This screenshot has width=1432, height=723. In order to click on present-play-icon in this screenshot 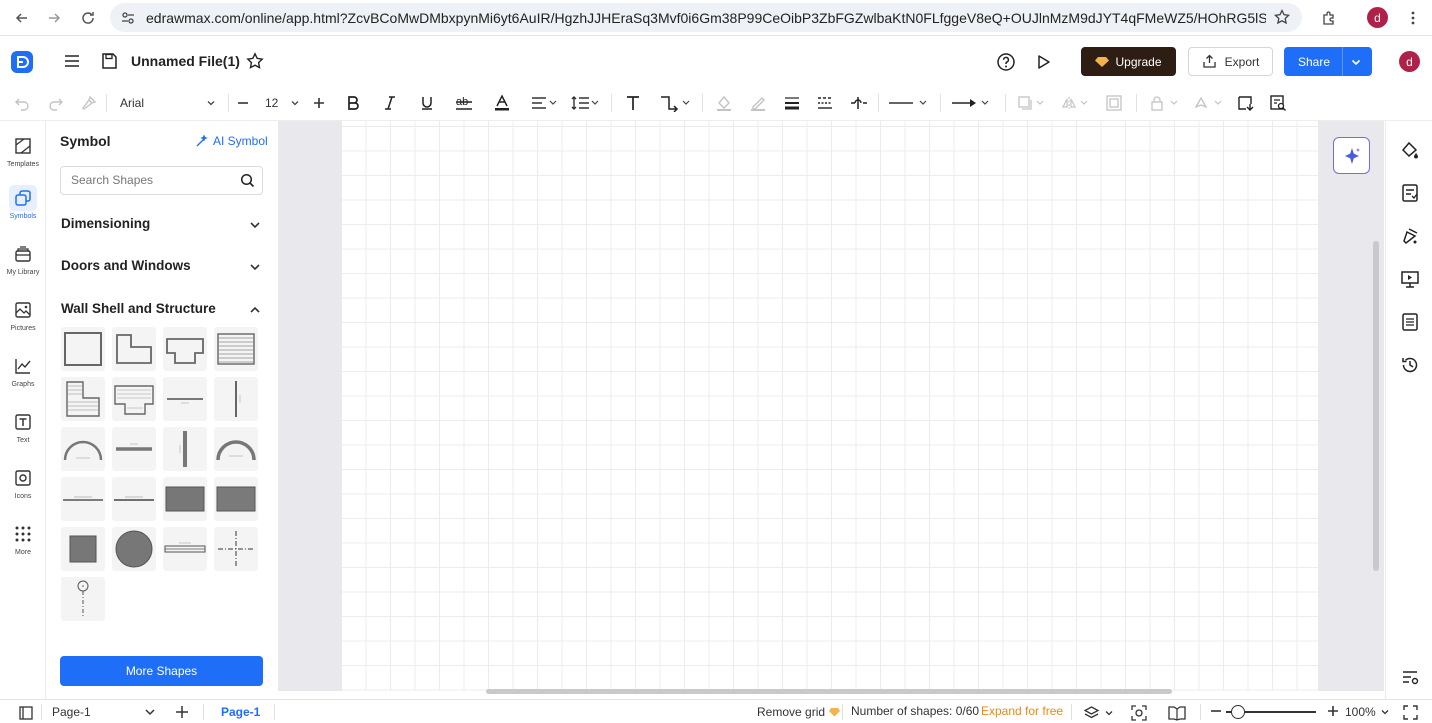, I will do `click(1042, 61)`.